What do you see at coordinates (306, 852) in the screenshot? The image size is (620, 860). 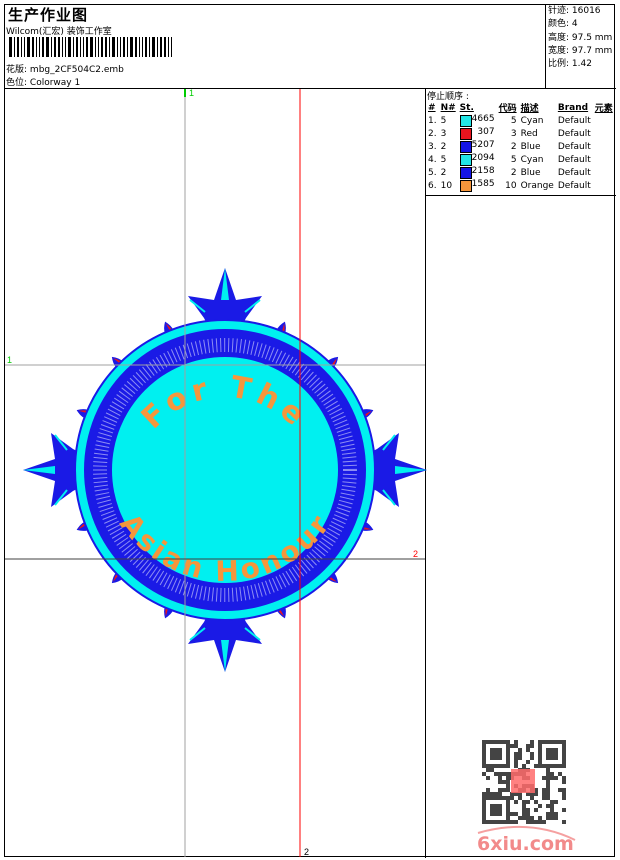 I see `guide-label-v2: 2` at bounding box center [306, 852].